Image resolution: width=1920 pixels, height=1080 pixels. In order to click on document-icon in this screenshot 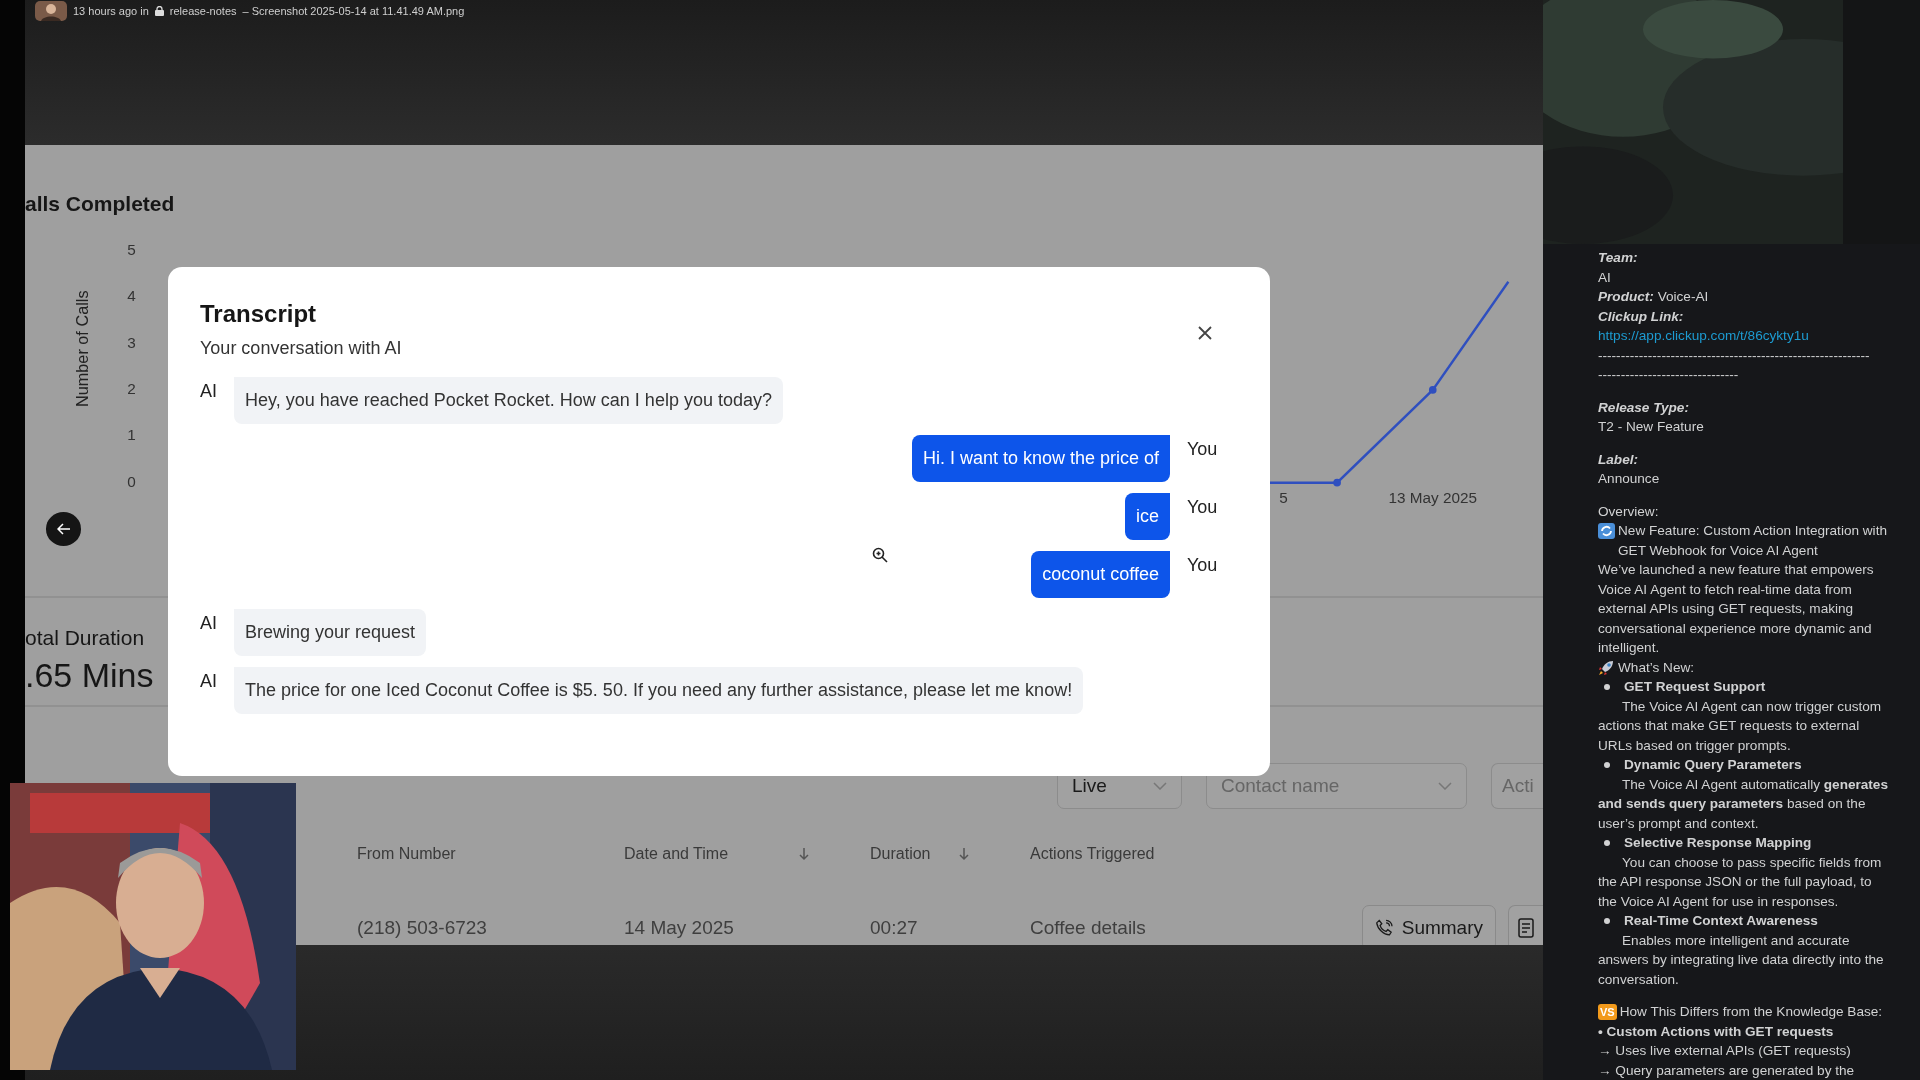, I will do `click(1526, 928)`.